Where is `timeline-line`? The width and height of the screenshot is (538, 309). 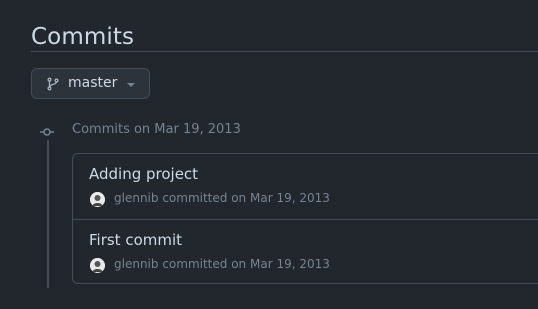 timeline-line is located at coordinates (48, 214).